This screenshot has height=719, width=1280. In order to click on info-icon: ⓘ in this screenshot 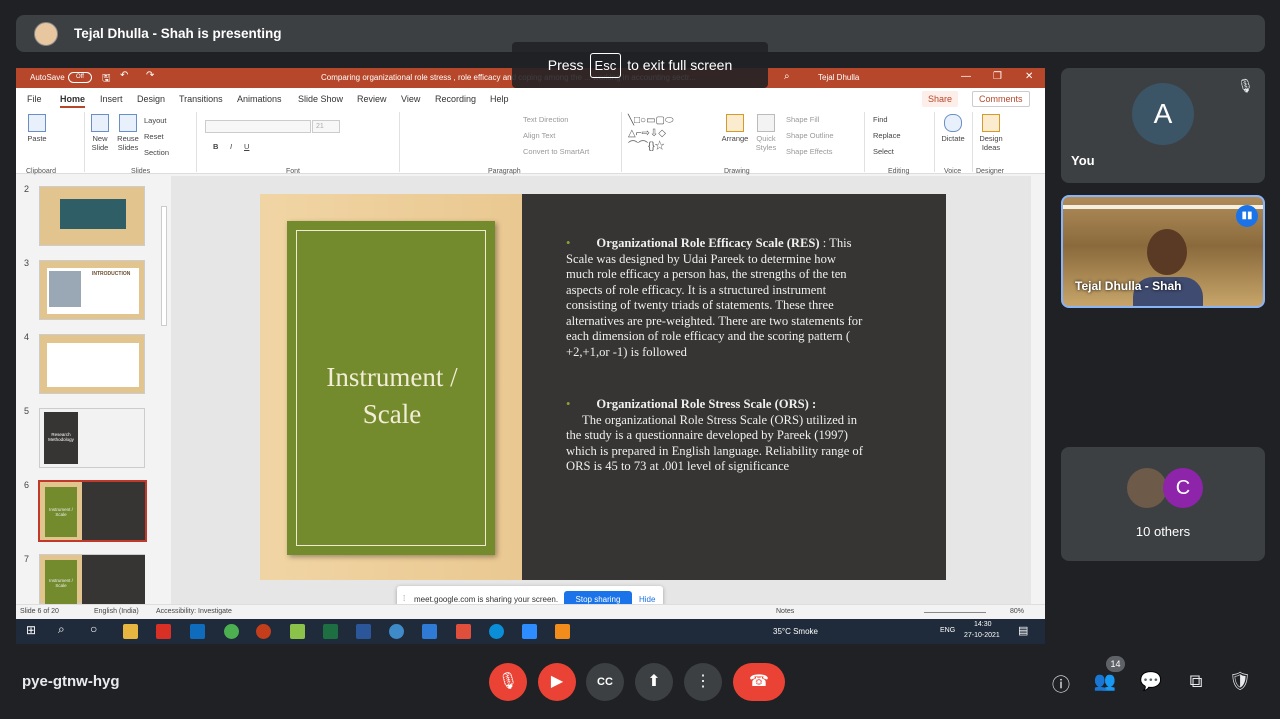, I will do `click(1061, 684)`.